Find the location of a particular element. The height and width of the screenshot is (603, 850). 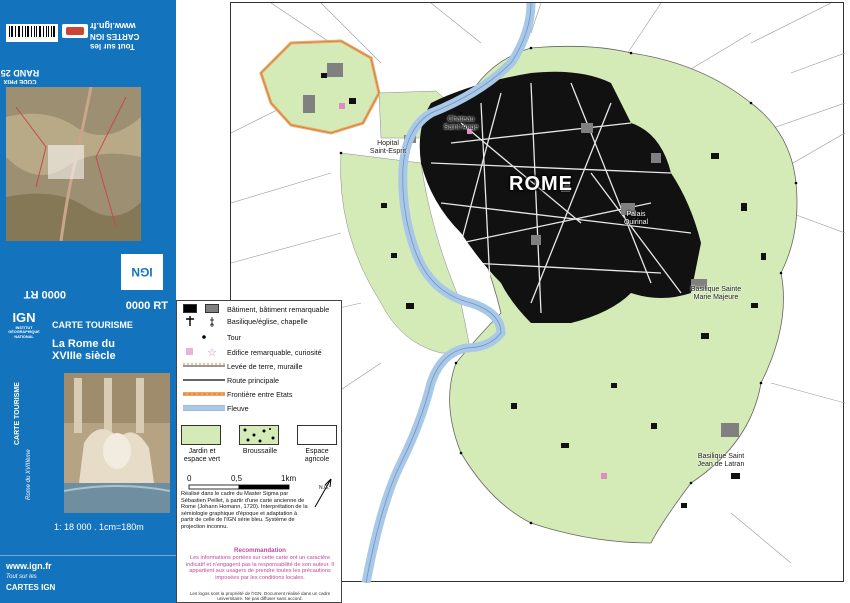

cover-title-line: La Rome du is located at coordinates (83, 344).